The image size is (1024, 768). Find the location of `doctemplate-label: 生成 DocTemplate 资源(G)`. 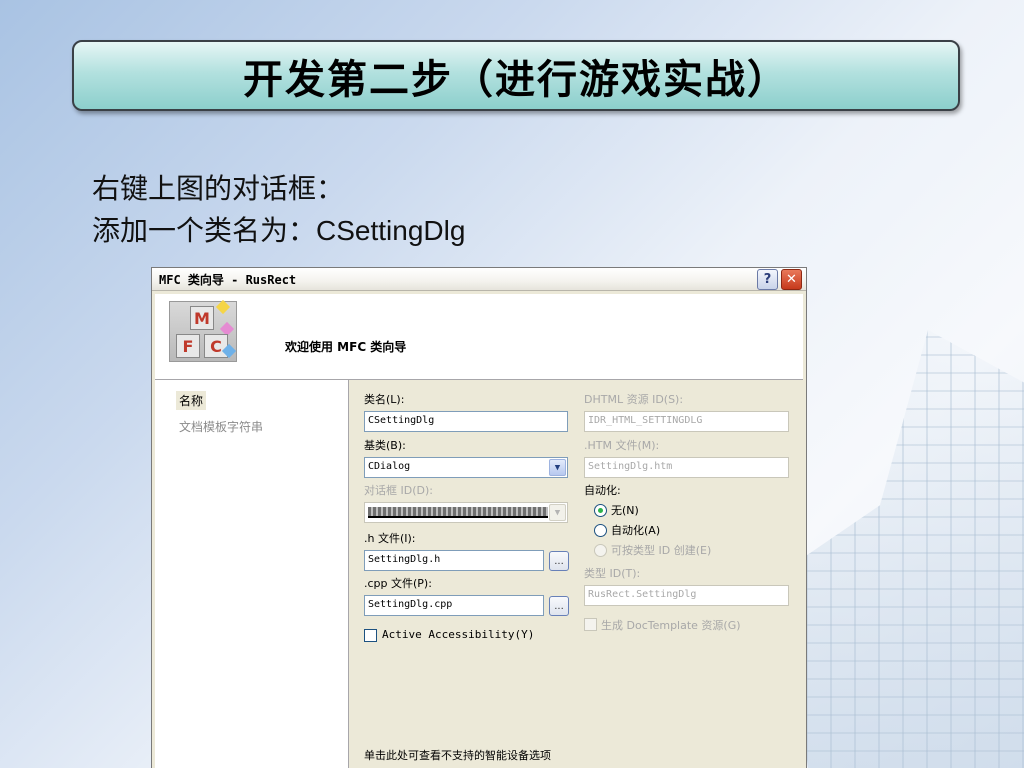

doctemplate-label: 生成 DocTemplate 资源(G) is located at coordinates (671, 625).